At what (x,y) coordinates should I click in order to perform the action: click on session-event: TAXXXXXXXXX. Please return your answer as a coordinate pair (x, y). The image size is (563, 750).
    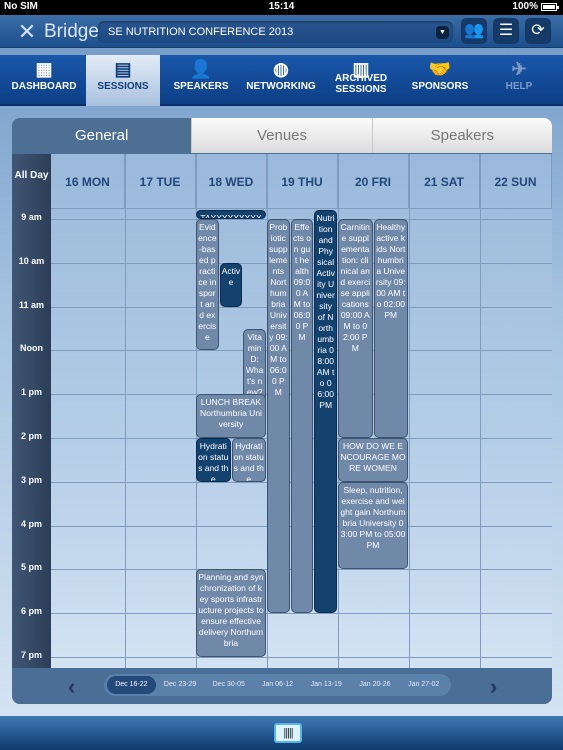
    Looking at the image, I should click on (231, 214).